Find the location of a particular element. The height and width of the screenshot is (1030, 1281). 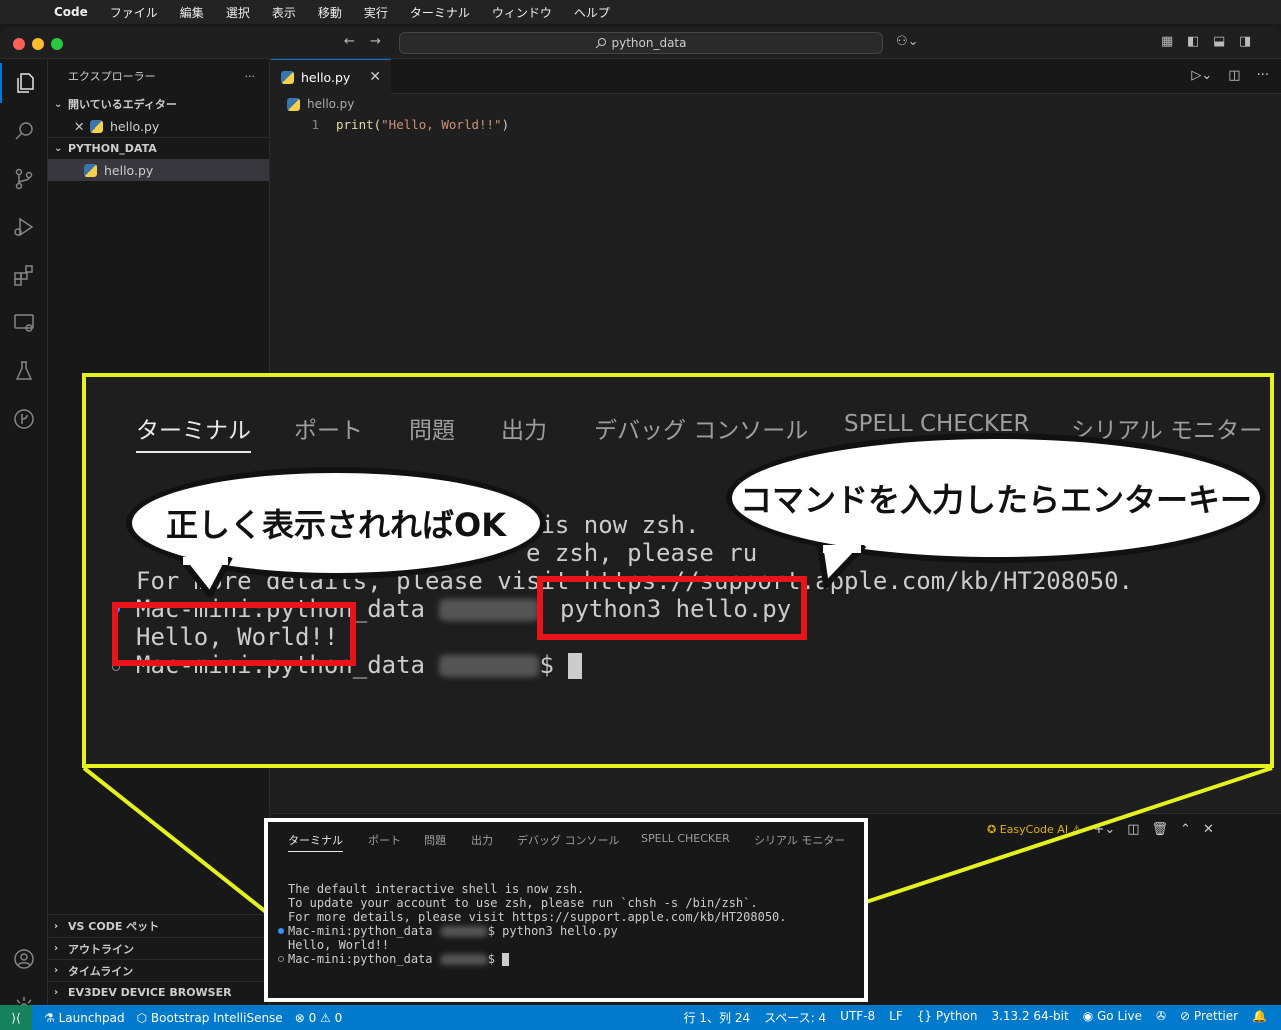

explorer-icon is located at coordinates (24, 83).